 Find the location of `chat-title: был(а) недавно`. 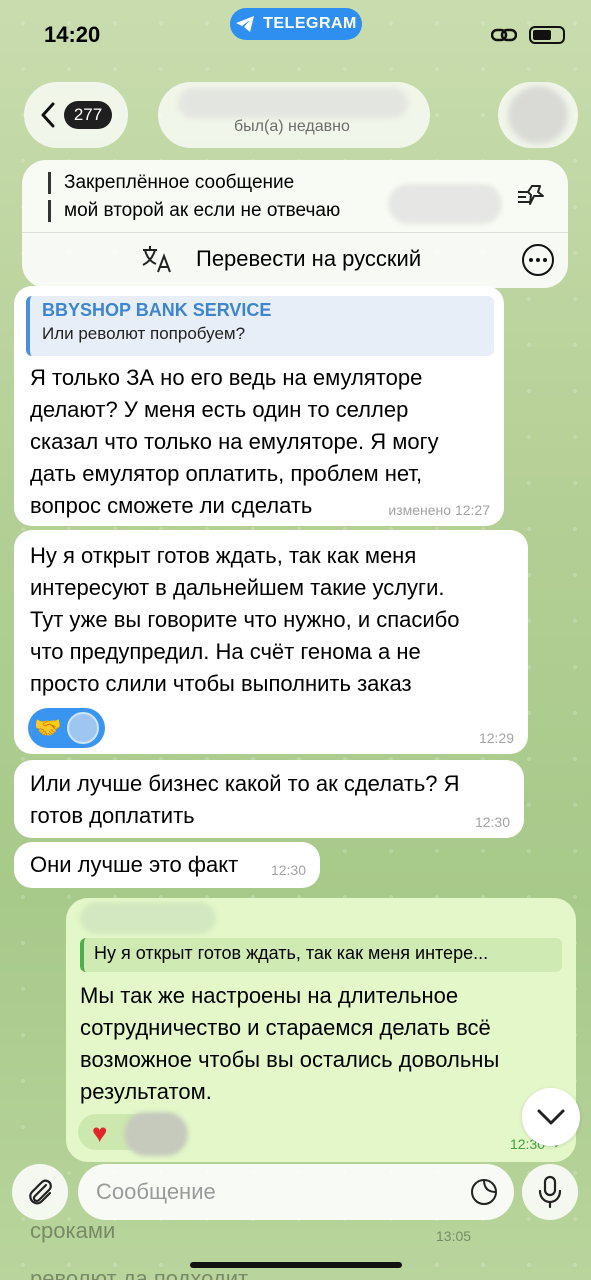

chat-title: был(а) недавно is located at coordinates (294, 115).